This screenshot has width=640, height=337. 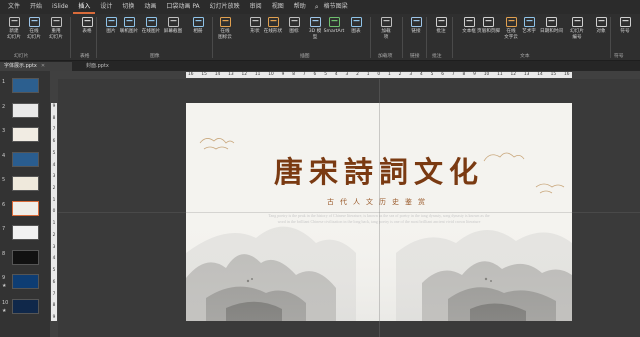 What do you see at coordinates (256, 7) in the screenshot?
I see `tab-review: 审阅` at bounding box center [256, 7].